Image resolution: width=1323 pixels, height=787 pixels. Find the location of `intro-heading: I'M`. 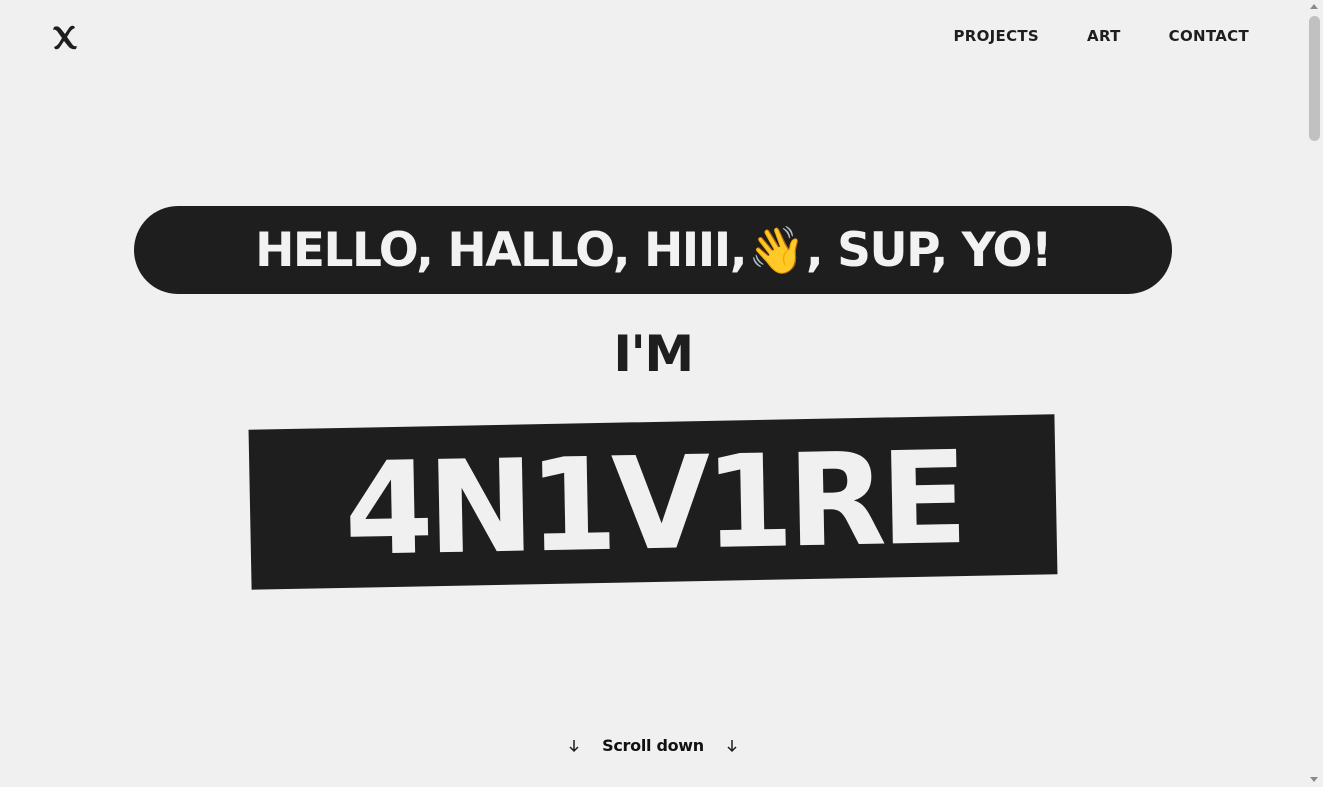

intro-heading: I'M is located at coordinates (653, 354).